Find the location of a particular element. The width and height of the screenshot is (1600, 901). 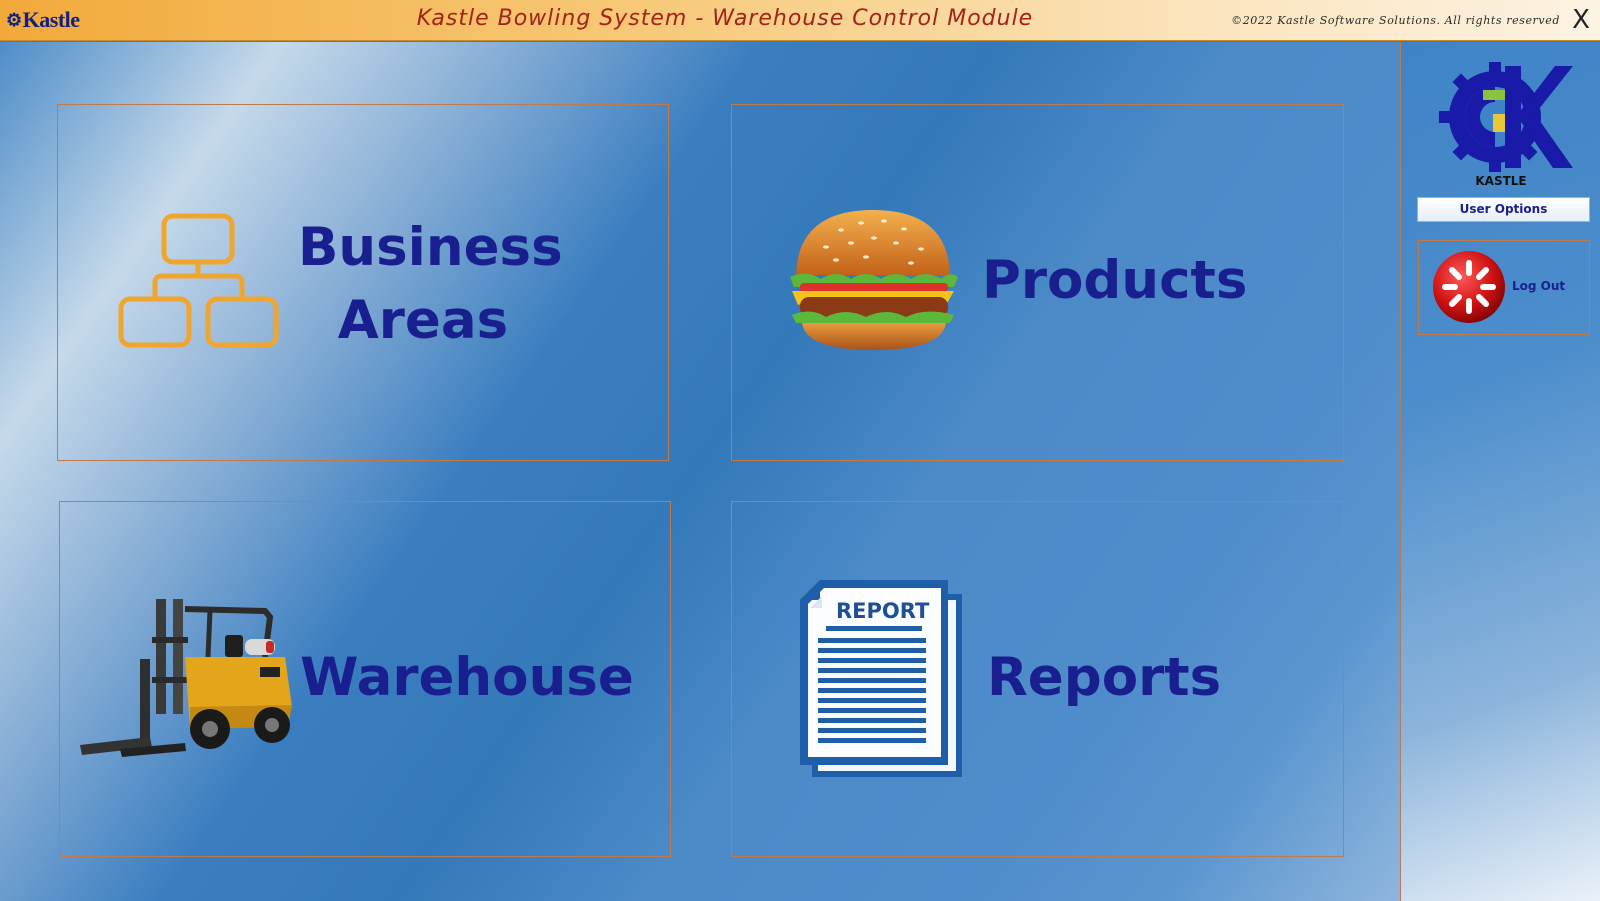

user-options-button: User Options is located at coordinates (1503, 209).